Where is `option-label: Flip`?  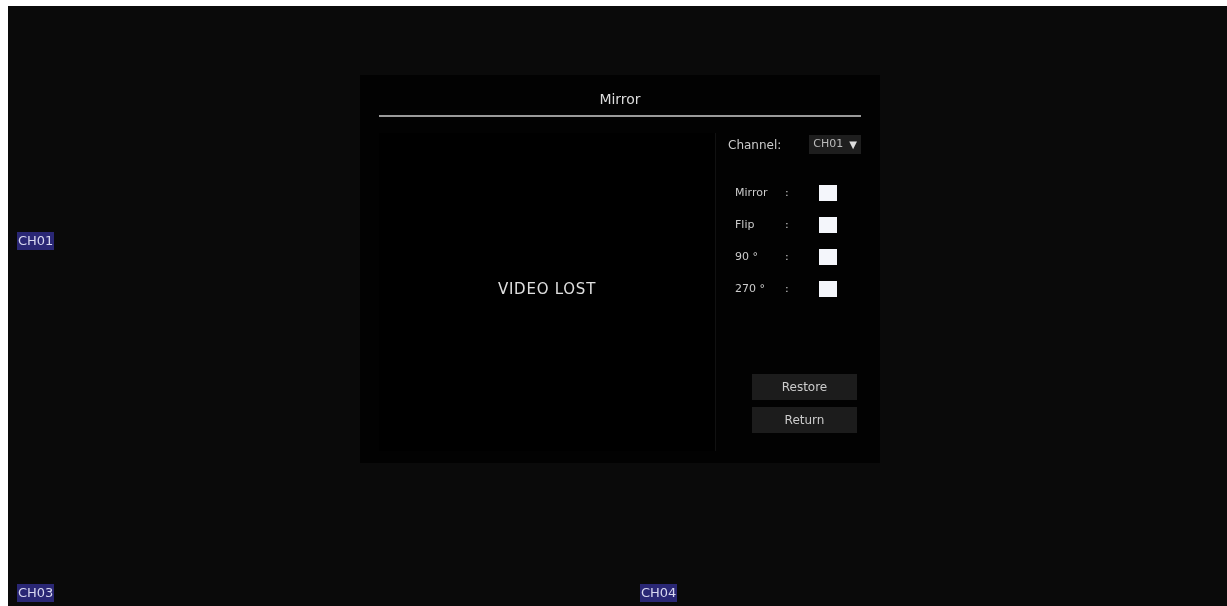
option-label: Flip is located at coordinates (745, 224).